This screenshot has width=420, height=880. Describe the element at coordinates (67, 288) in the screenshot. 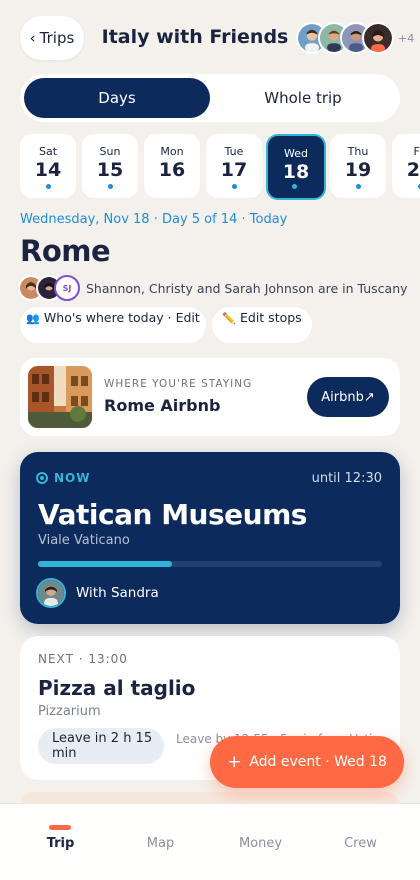

I see `member-initials-avatar: SJ` at that location.